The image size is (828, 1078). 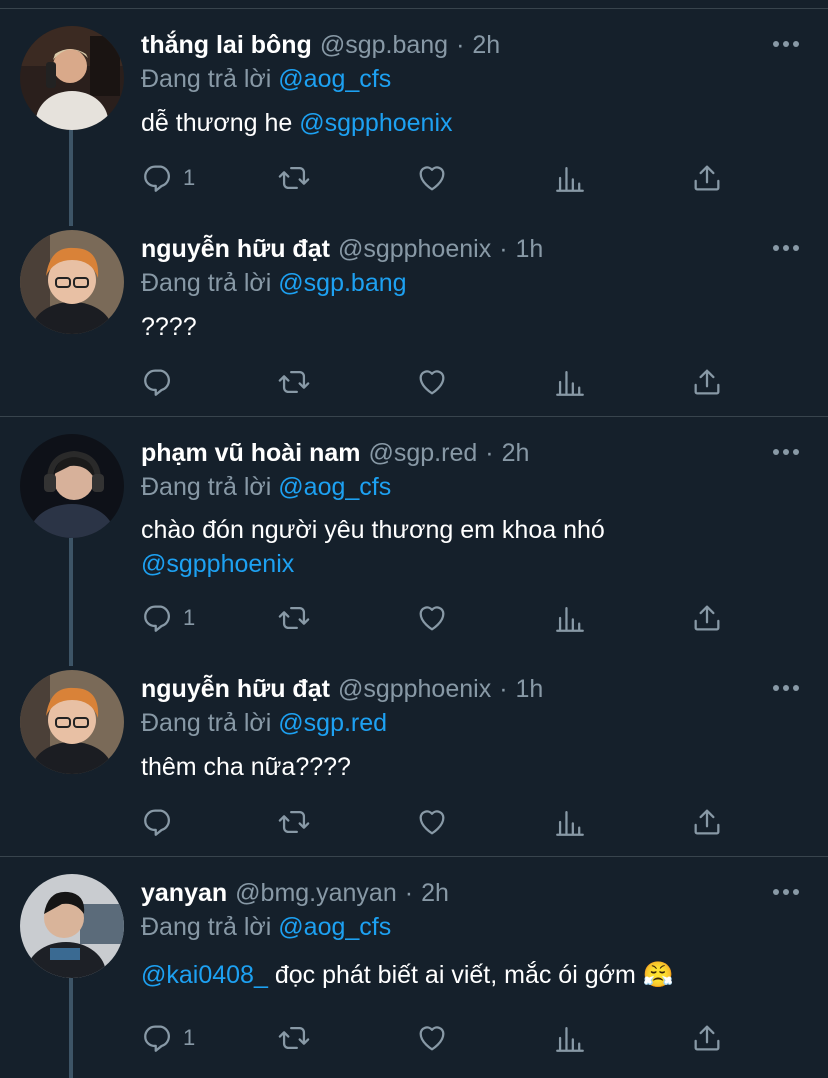 I want to click on user-handle: @sgp.red, so click(x=422, y=453).